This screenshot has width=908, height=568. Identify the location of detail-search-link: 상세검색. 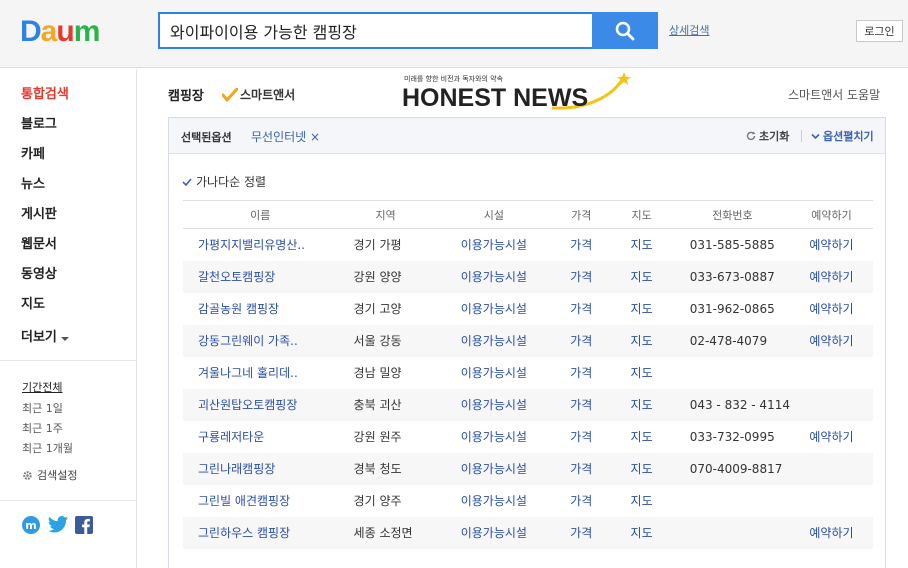
(689, 30).